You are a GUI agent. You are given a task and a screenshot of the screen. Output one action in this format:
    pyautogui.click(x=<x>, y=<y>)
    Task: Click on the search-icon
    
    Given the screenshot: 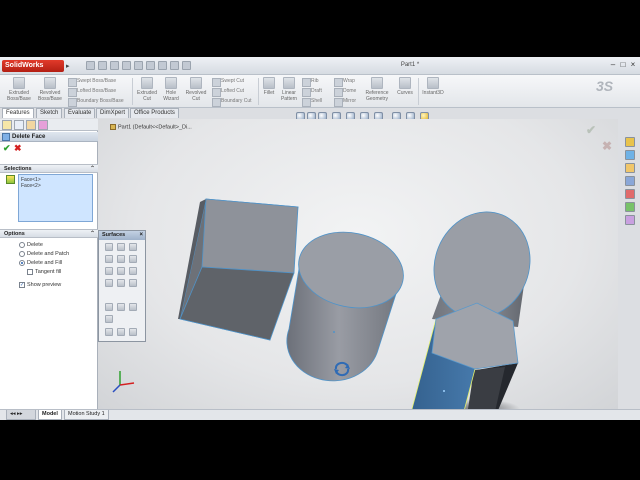 What is the action you would take?
    pyautogui.click(x=630, y=181)
    